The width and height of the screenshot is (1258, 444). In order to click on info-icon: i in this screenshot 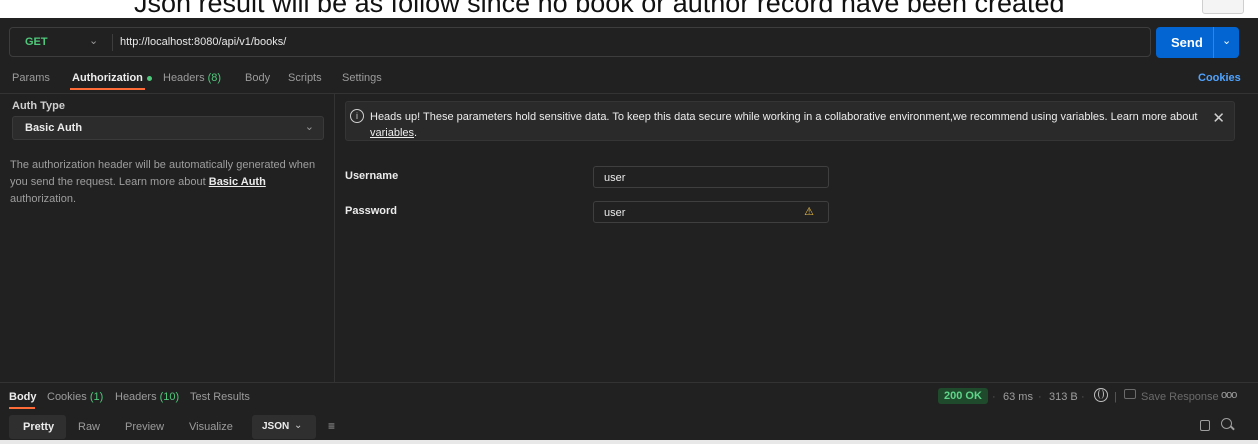, I will do `click(357, 116)`.